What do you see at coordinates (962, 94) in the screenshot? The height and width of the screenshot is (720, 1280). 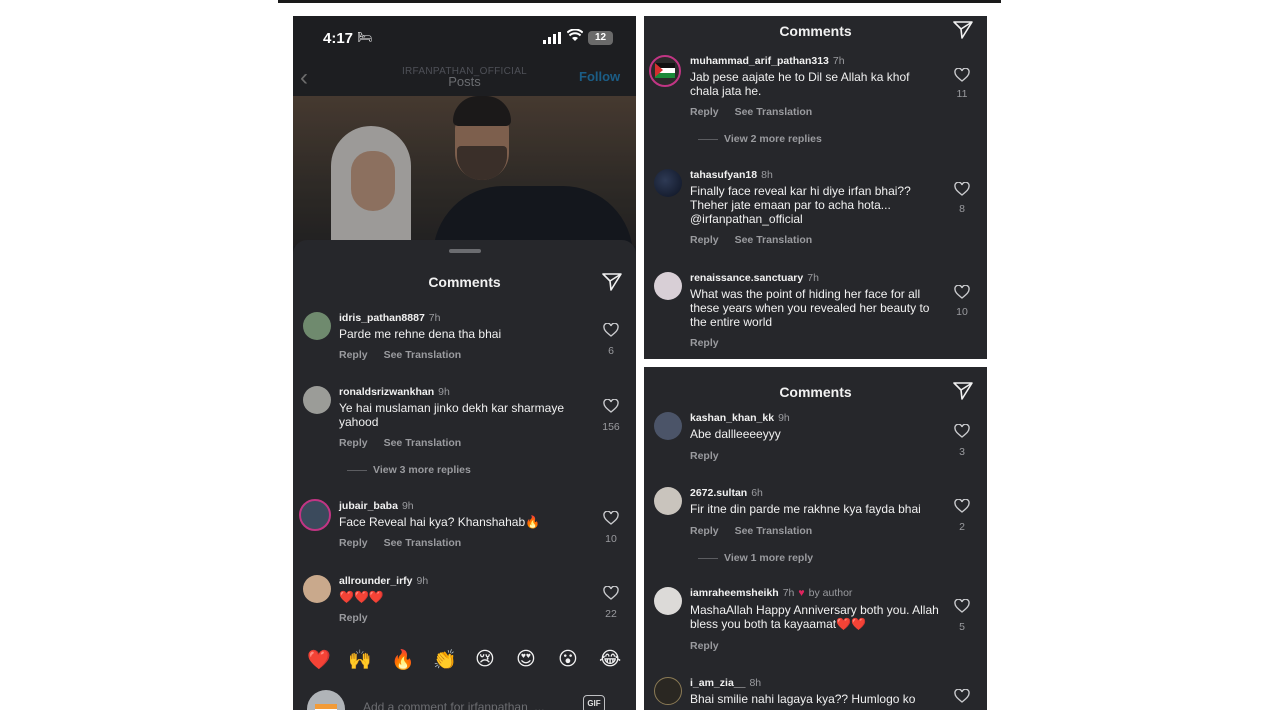 I see `like-count: 11` at bounding box center [962, 94].